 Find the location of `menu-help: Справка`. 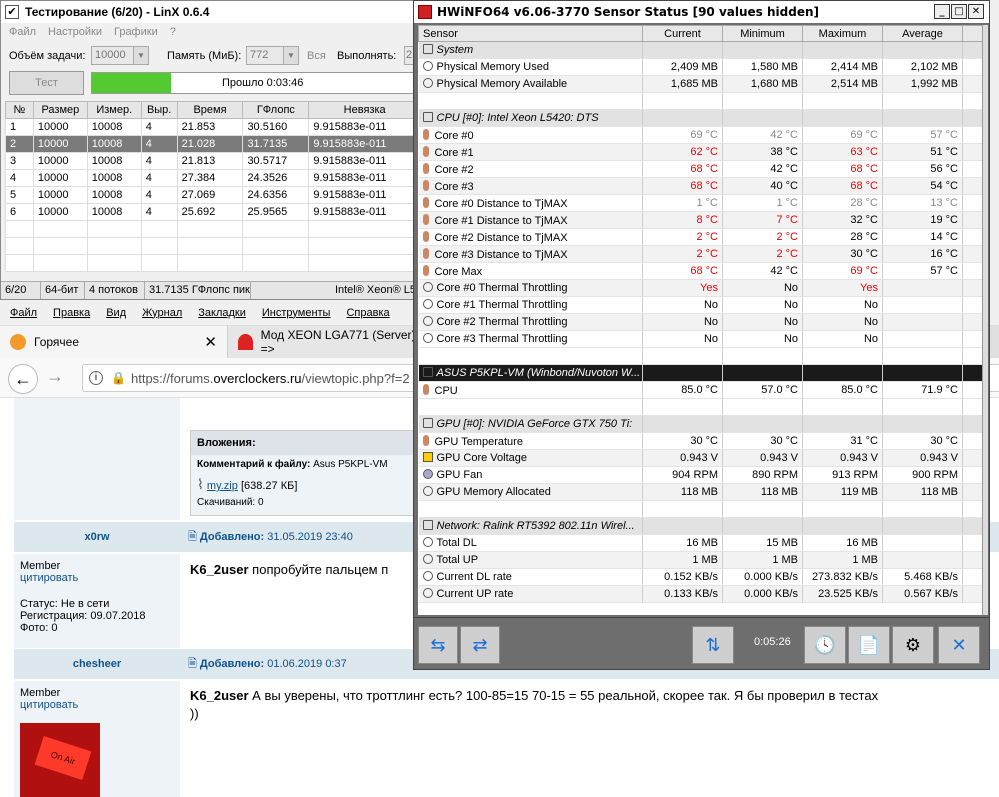

menu-help: Справка is located at coordinates (367, 313).